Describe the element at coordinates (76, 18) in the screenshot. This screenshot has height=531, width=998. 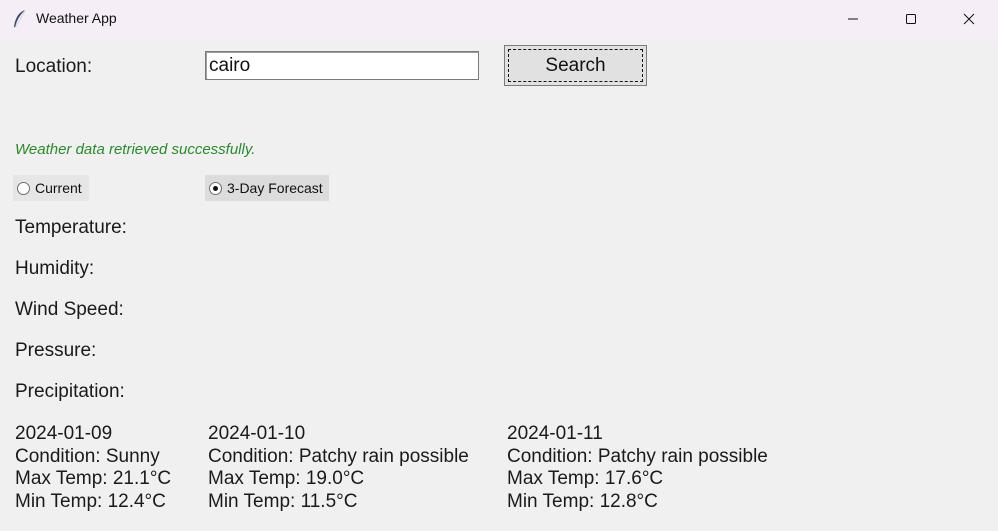
I see `window-title: Weather App` at that location.